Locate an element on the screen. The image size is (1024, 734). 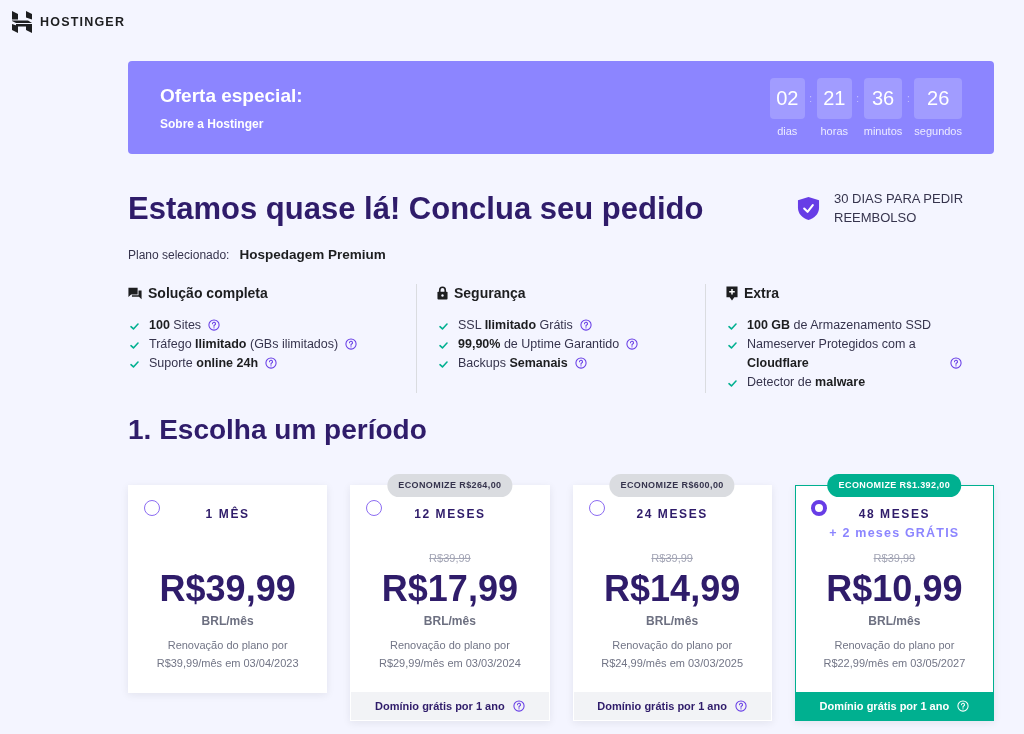
price: R$39,99 is located at coordinates (227, 589).